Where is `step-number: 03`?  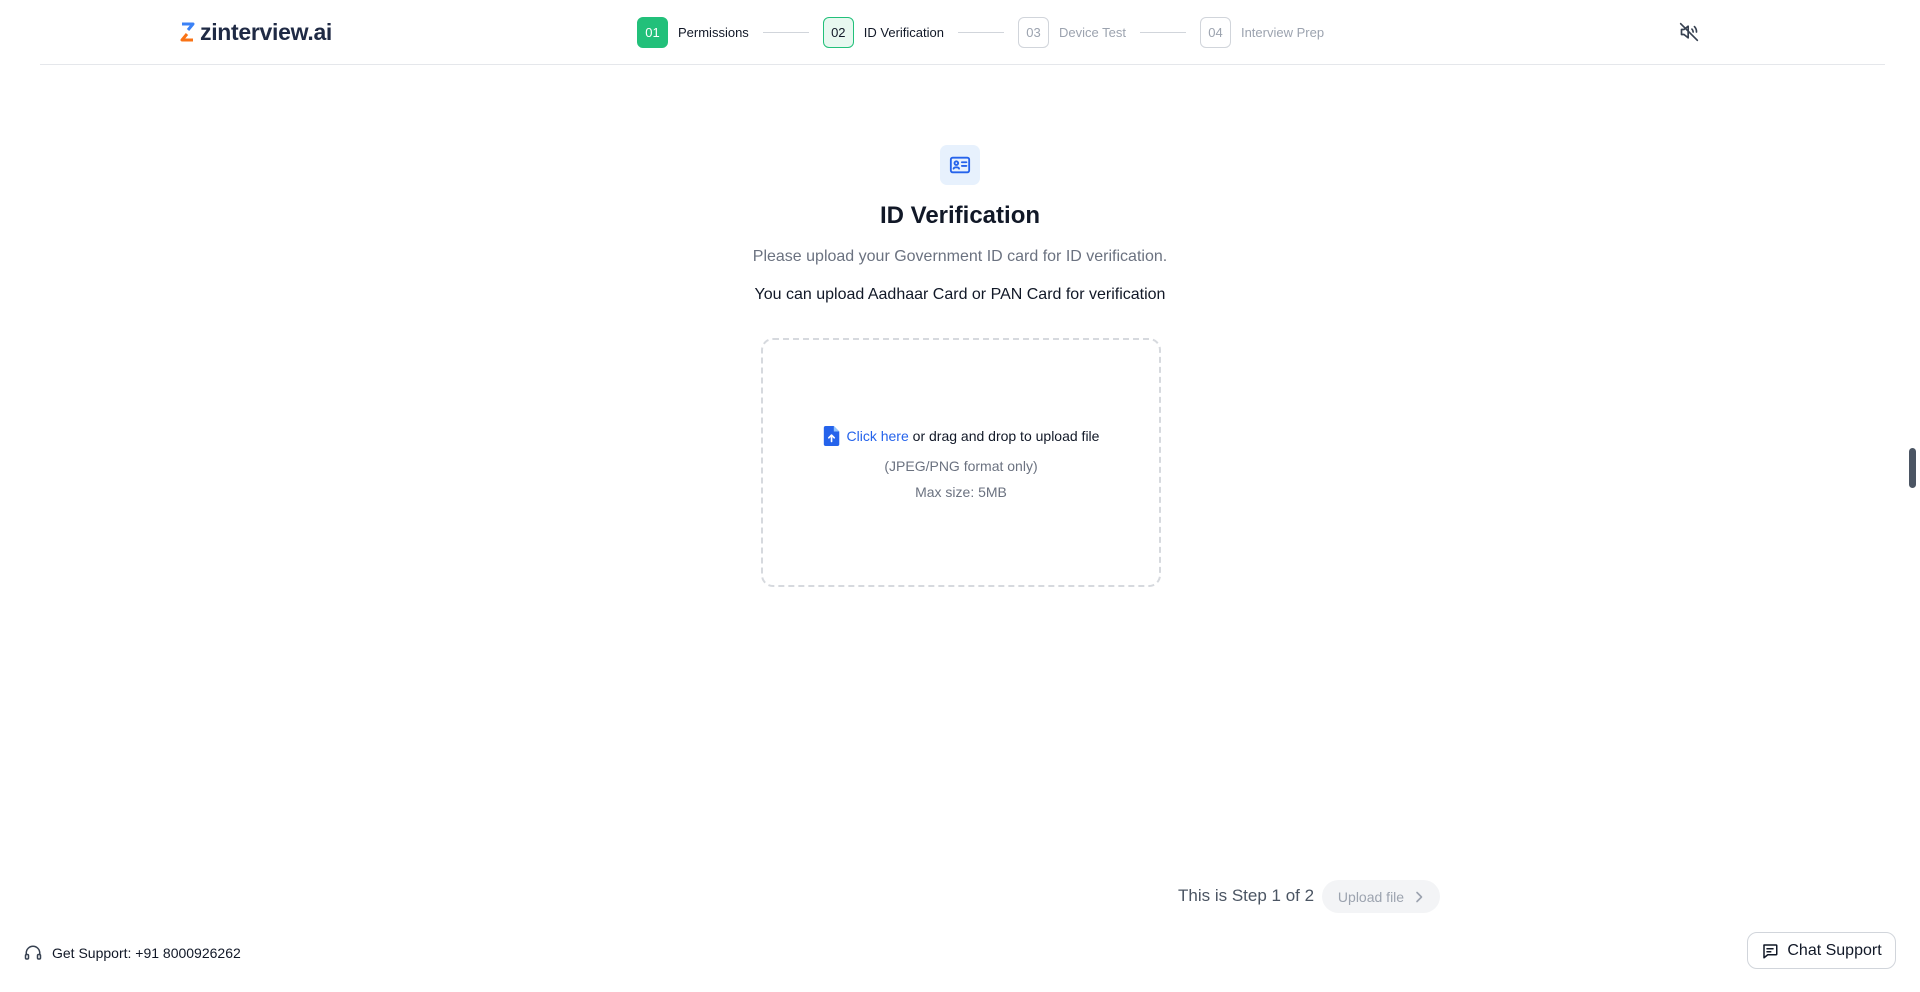
step-number: 03 is located at coordinates (1033, 32).